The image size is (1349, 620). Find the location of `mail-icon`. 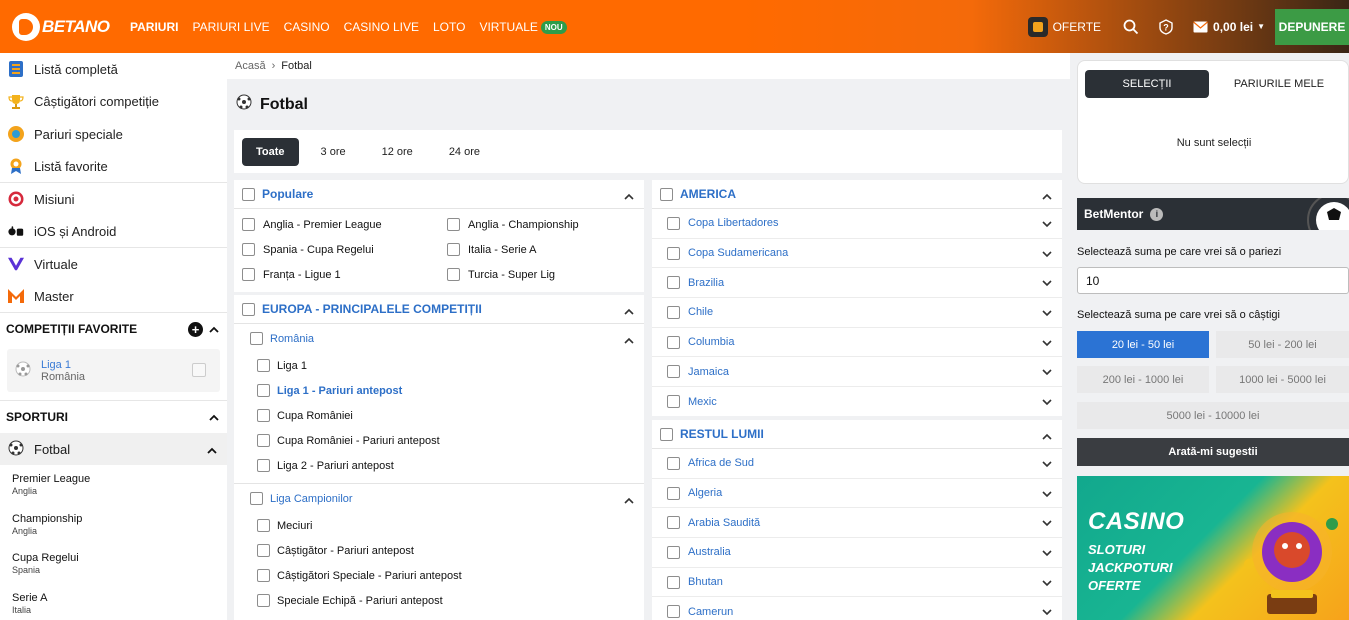

mail-icon is located at coordinates (1200, 27).